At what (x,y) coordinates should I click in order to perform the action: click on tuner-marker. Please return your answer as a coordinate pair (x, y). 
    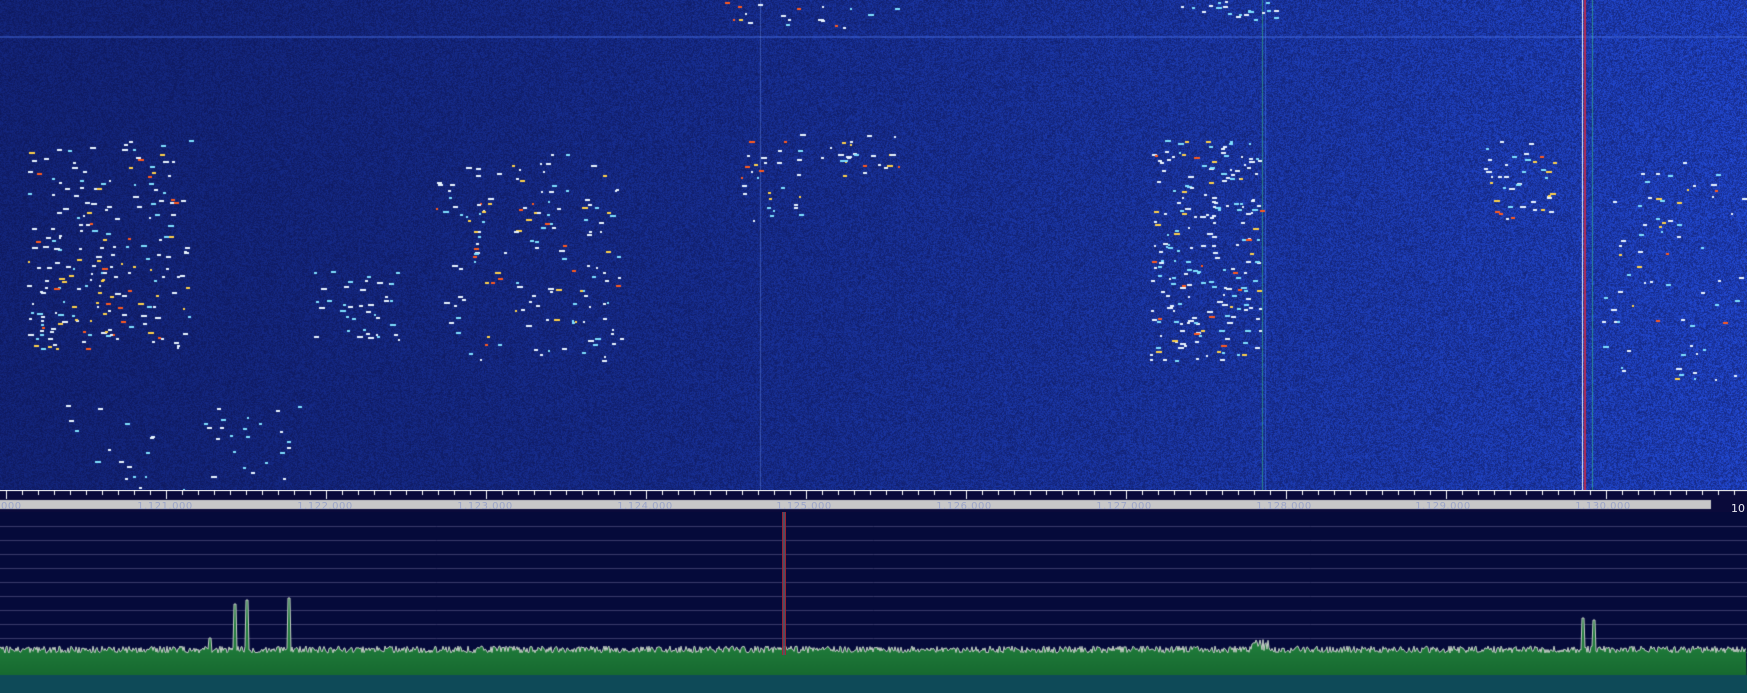
    Looking at the image, I should click on (784, 583).